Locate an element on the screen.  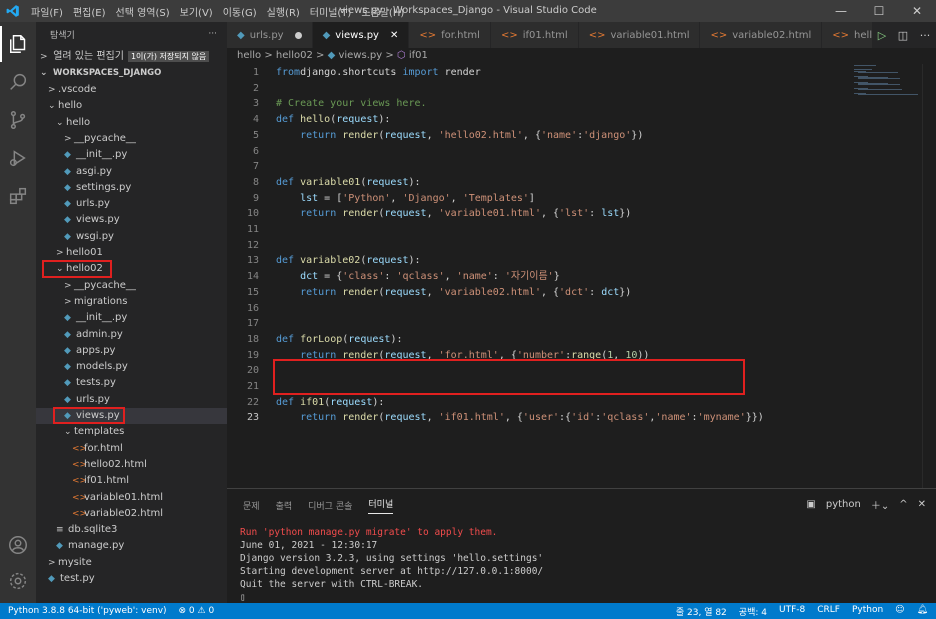
tree-file: ◆ settings.py is located at coordinates (131, 188).